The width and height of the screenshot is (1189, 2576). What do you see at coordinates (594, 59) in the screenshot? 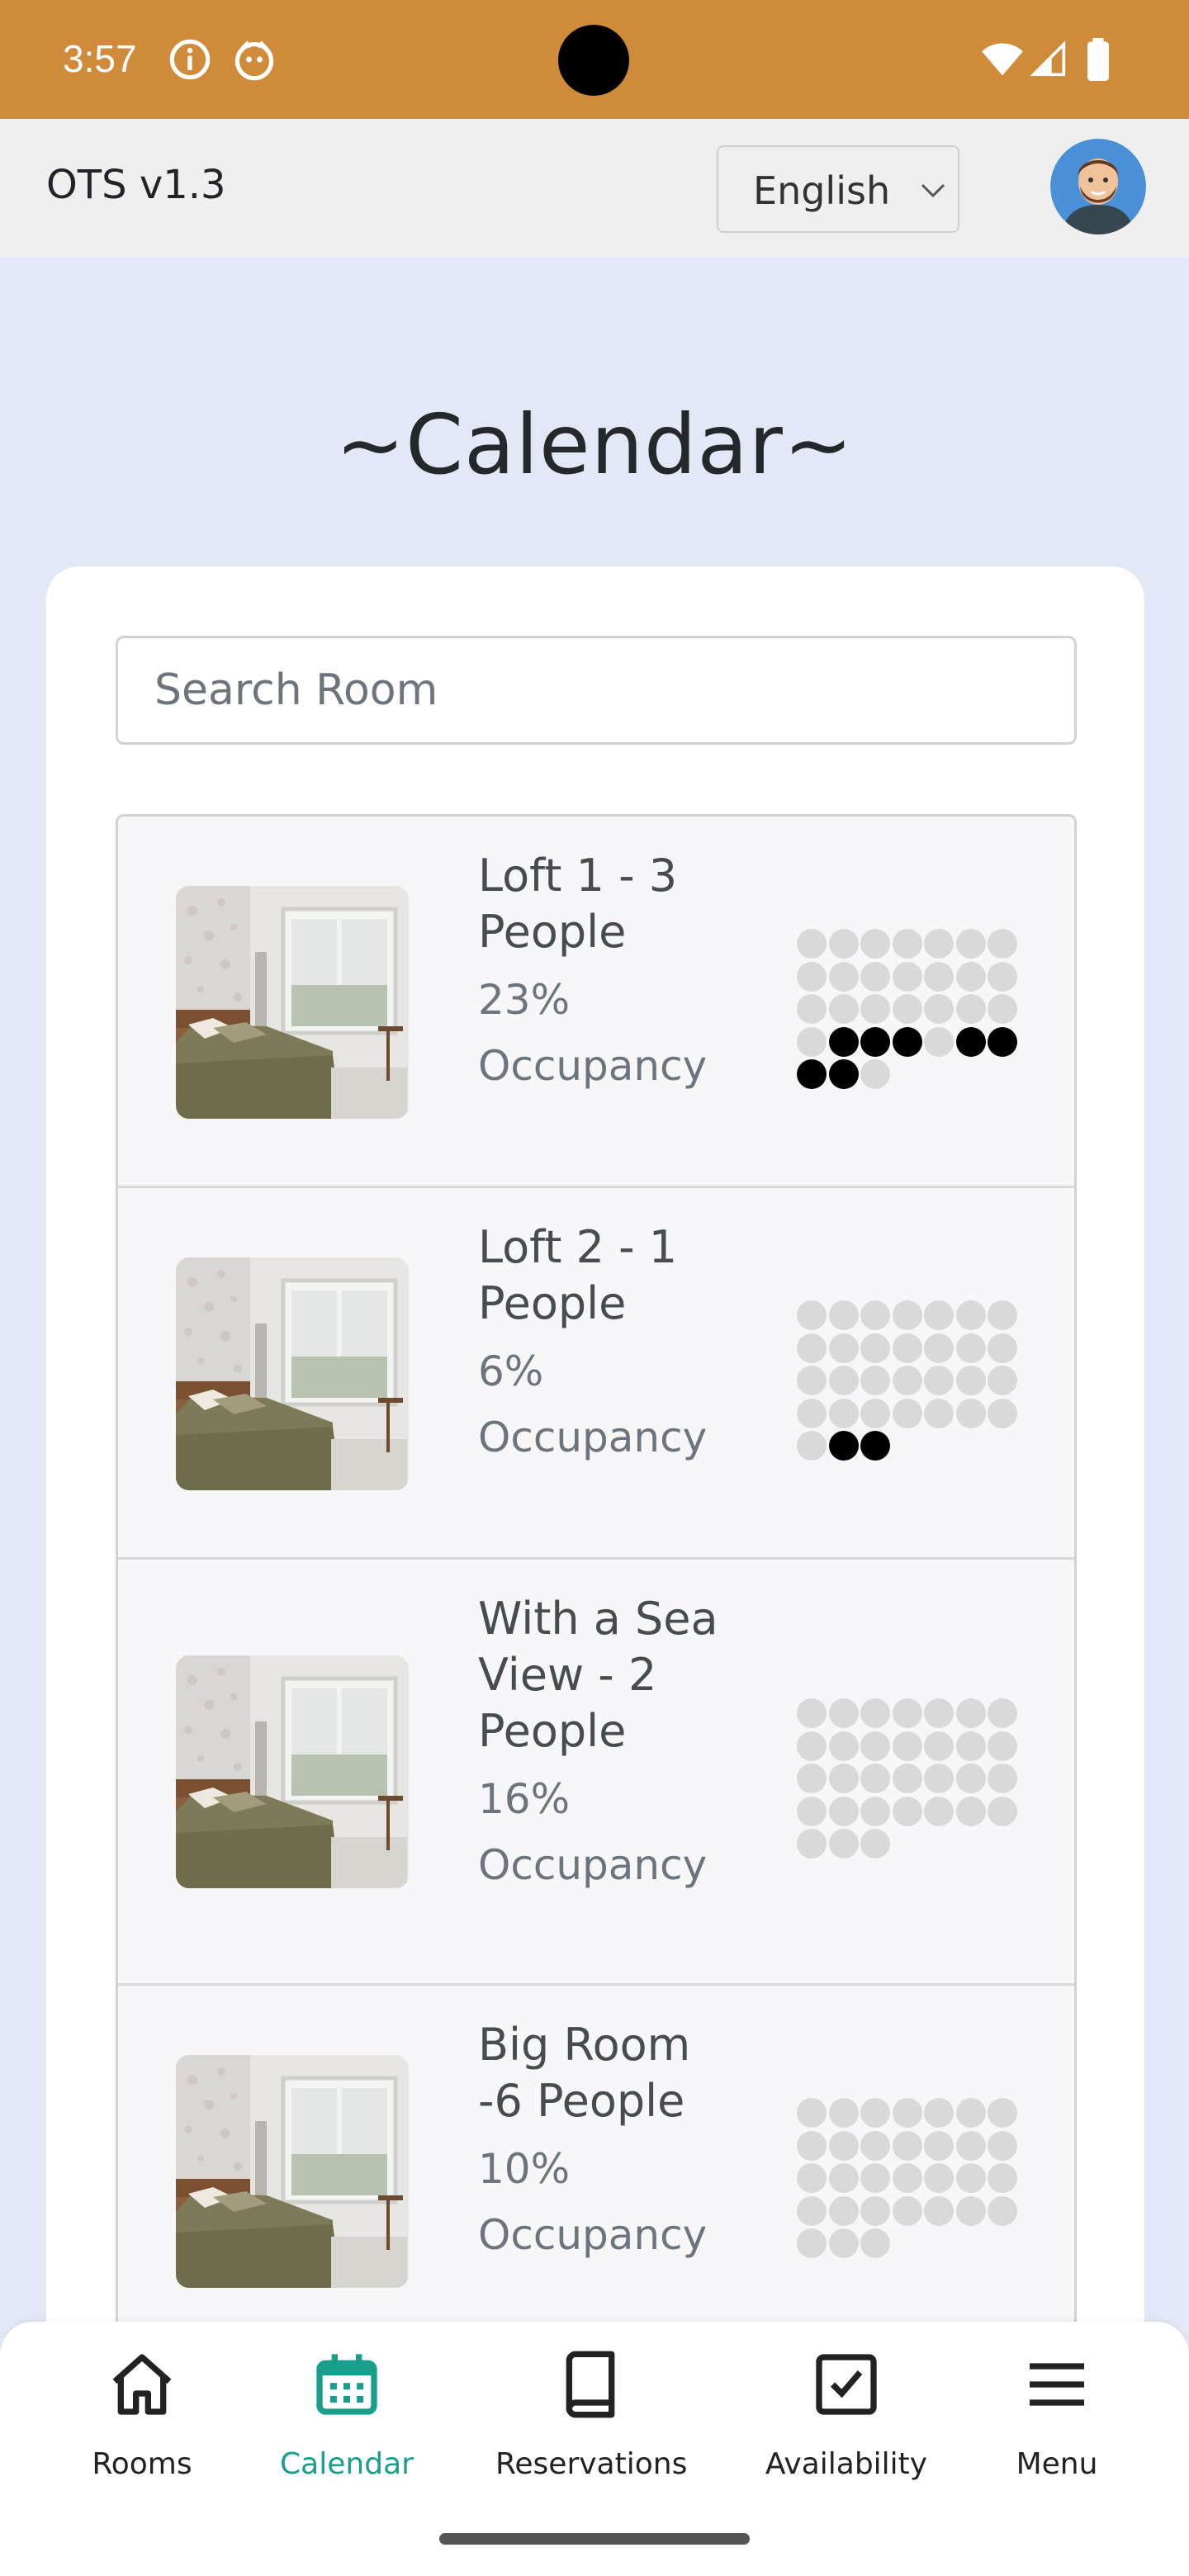
I see `status-bar: 3:57` at bounding box center [594, 59].